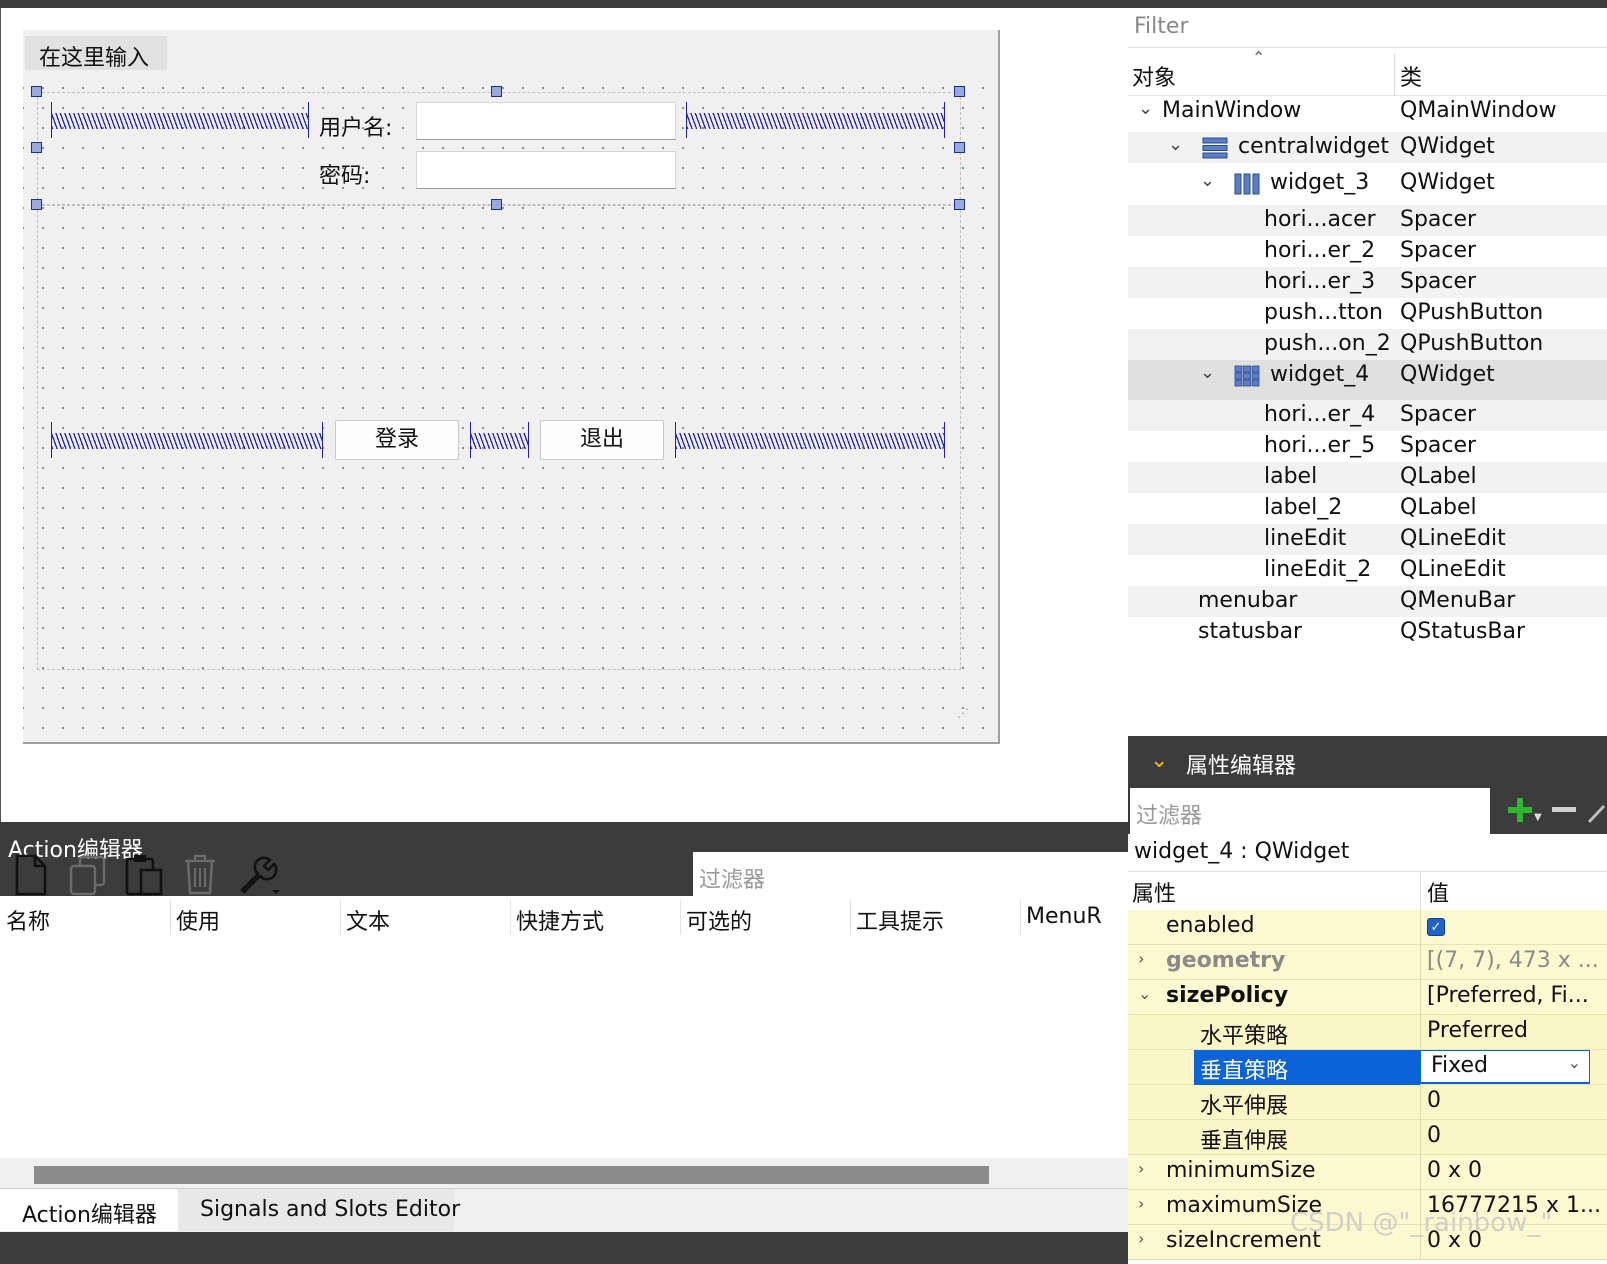 This screenshot has height=1264, width=1607. I want to click on property-name: minimumSize, so click(1241, 1170).